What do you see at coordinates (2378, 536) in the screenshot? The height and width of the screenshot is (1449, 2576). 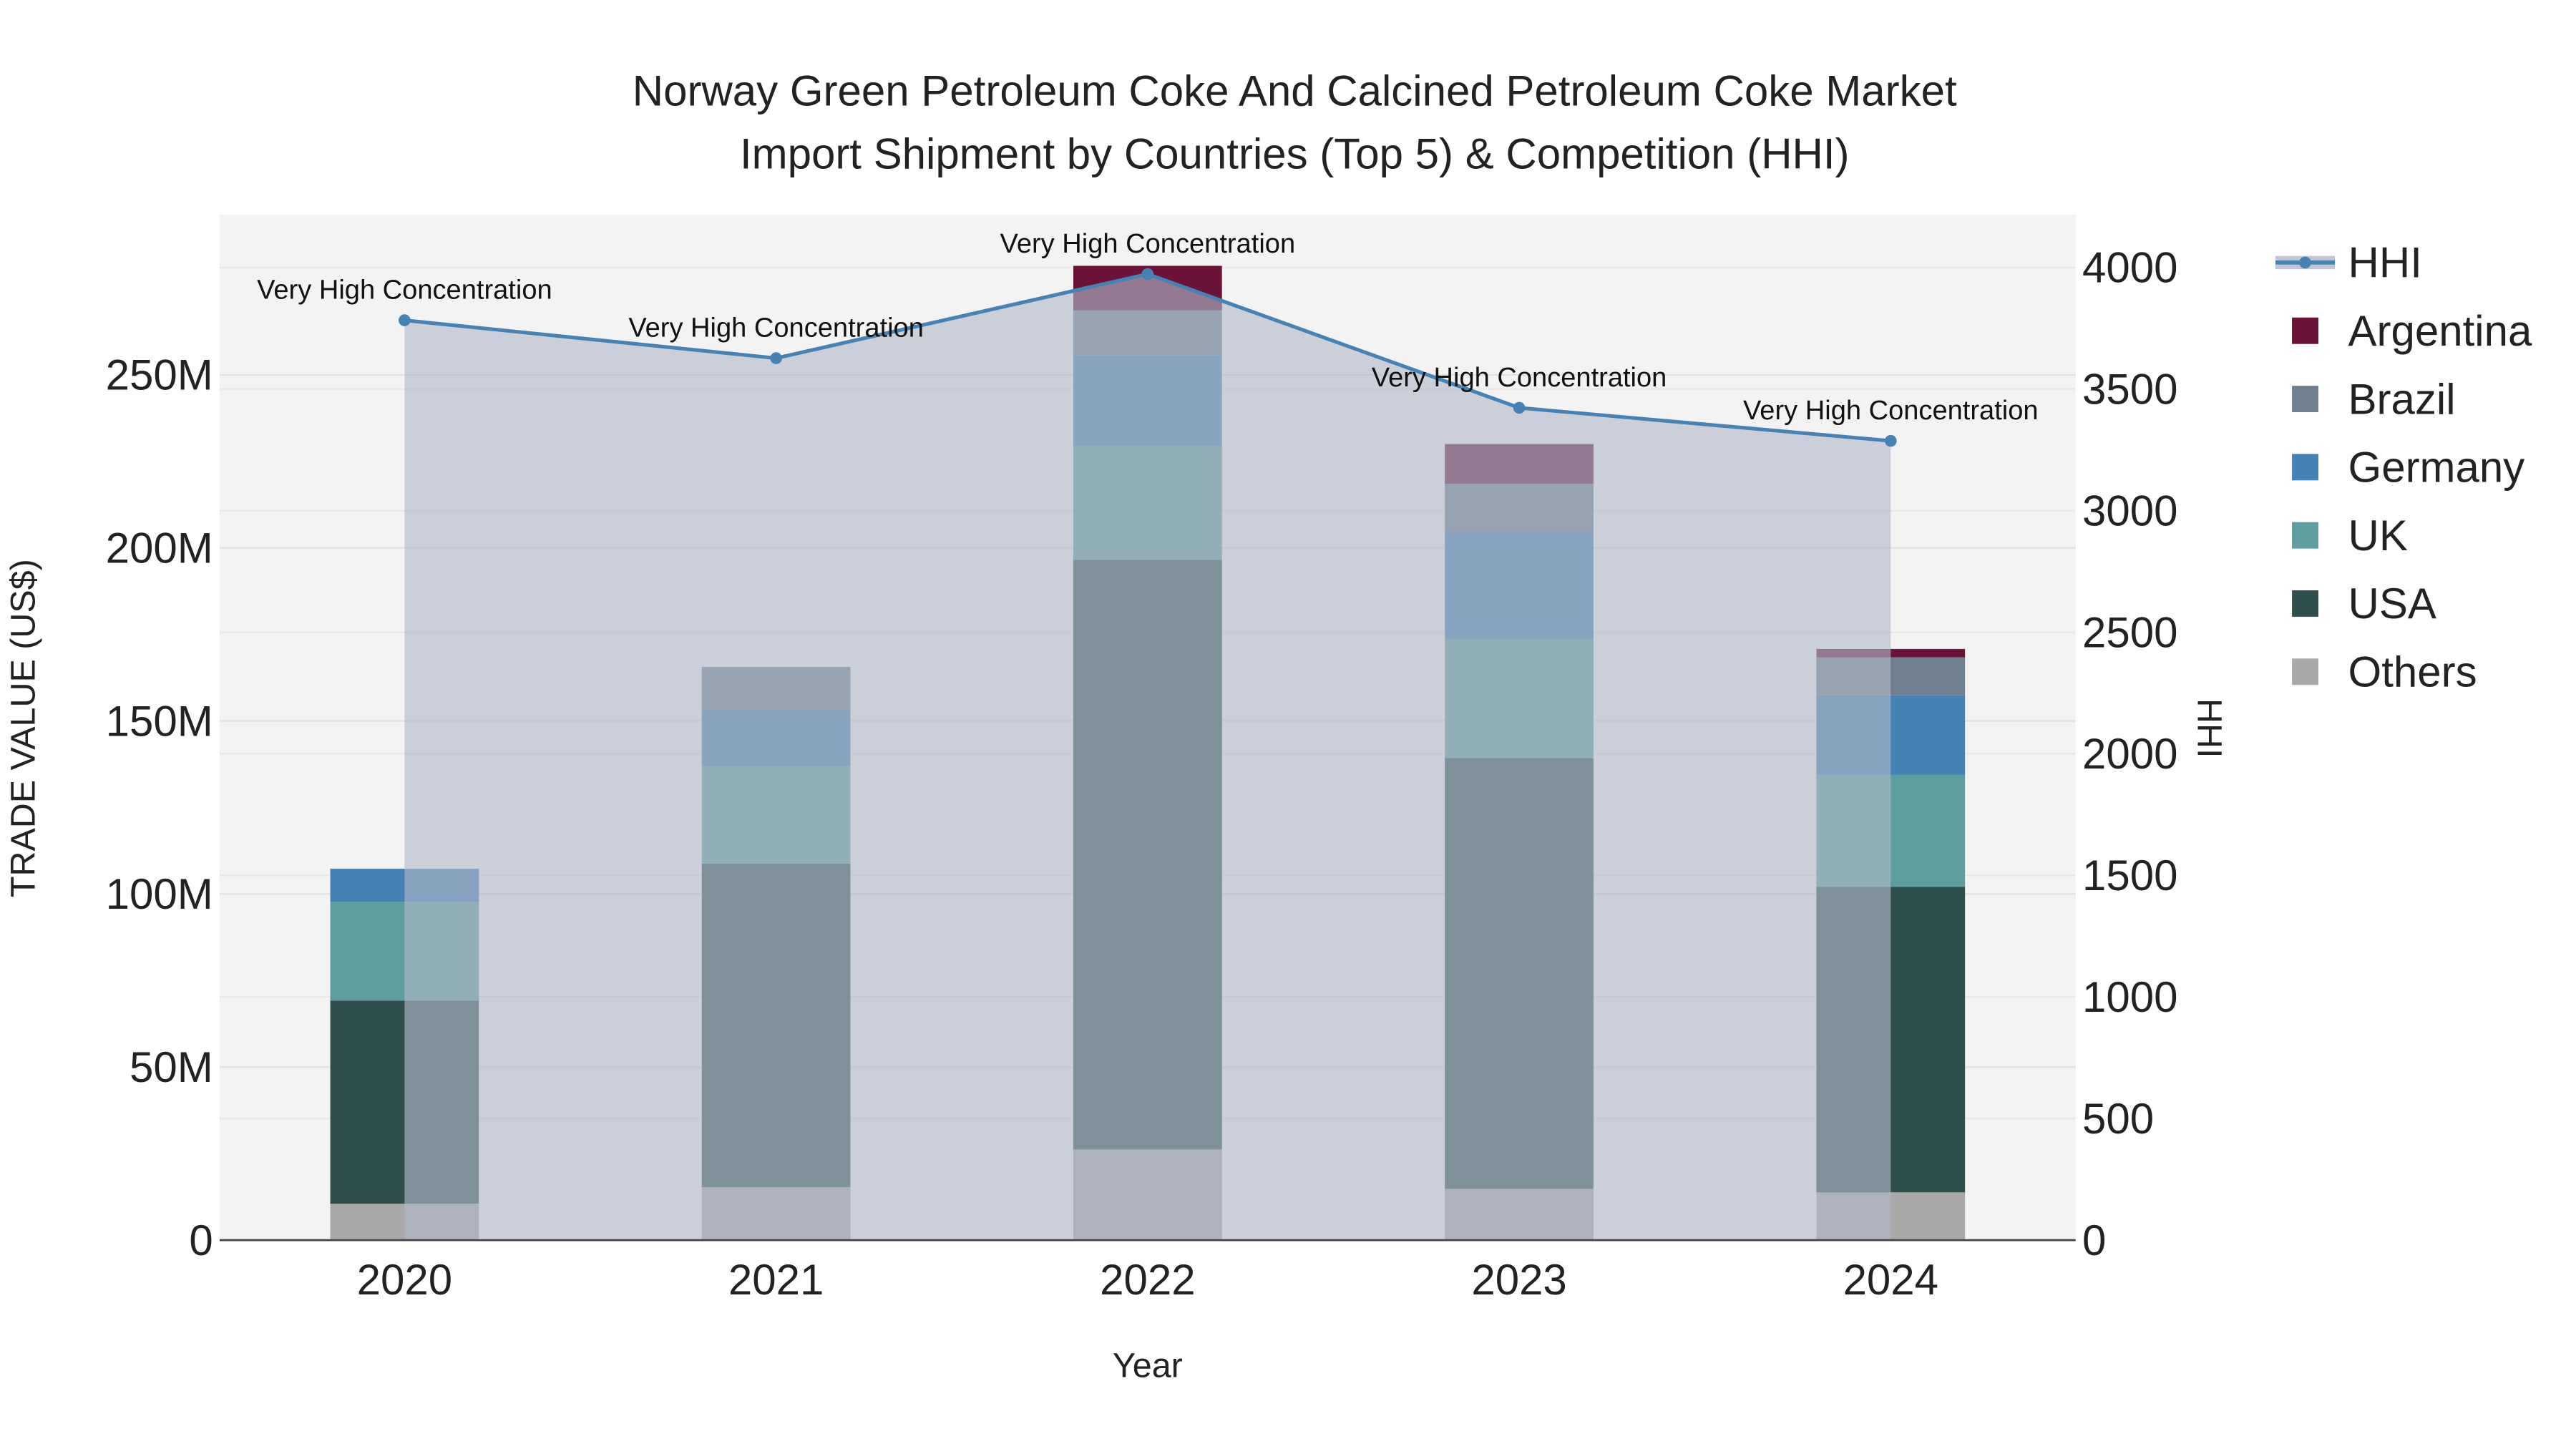 I see `legend-label-uk: UK` at bounding box center [2378, 536].